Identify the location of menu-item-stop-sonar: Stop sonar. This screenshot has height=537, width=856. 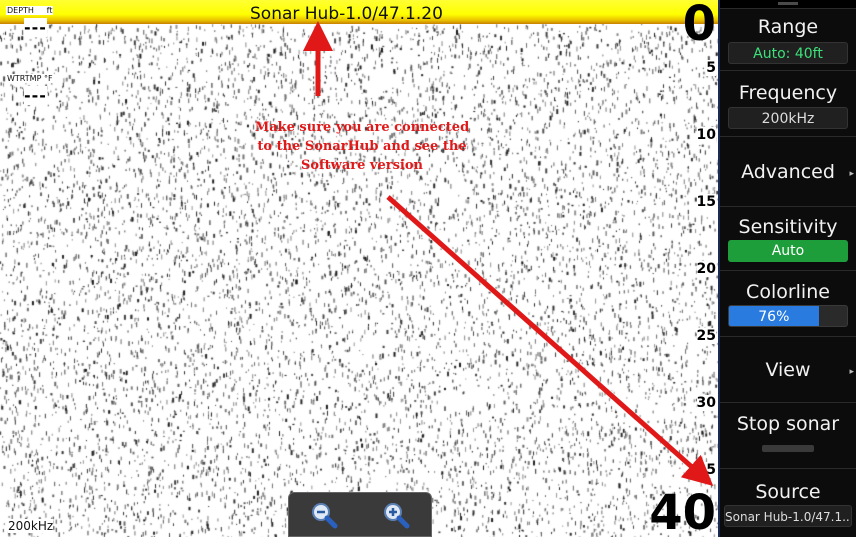
(788, 435).